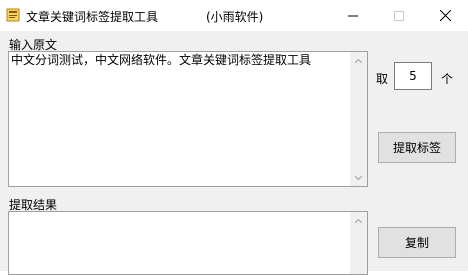  What do you see at coordinates (161, 60) in the screenshot?
I see `input-text: 中文分词测试，中文网络软件。文章关键词标签提取工具` at bounding box center [161, 60].